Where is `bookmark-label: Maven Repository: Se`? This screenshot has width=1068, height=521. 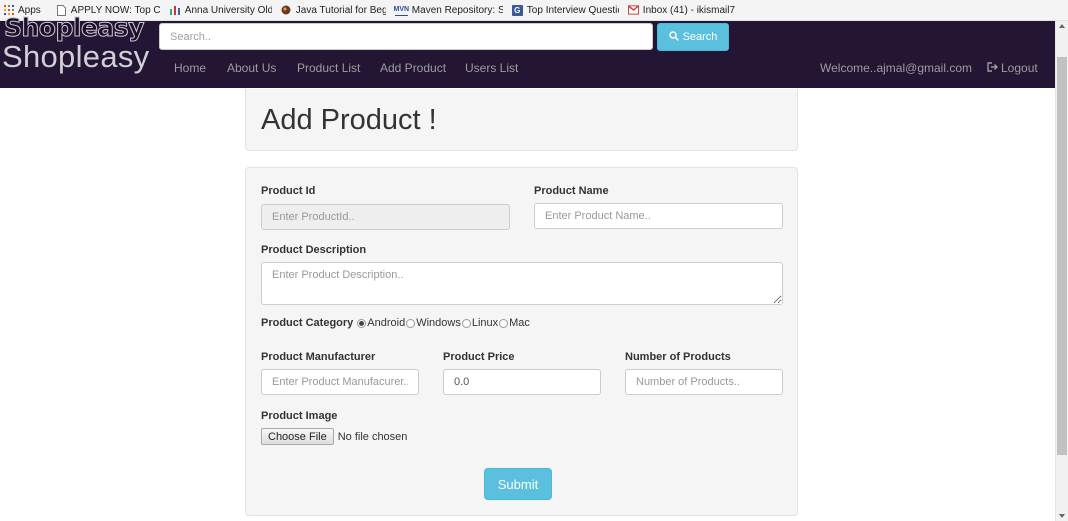 bookmark-label: Maven Repository: Se is located at coordinates (457, 10).